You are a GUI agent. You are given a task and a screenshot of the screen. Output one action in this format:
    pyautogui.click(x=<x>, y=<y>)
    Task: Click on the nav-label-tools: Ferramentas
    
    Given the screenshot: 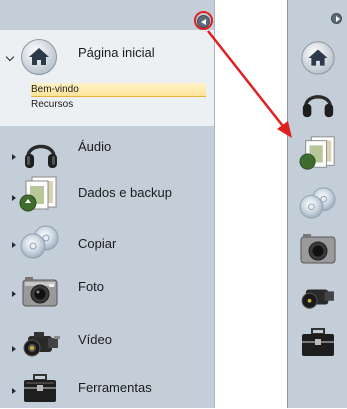 What is the action you would take?
    pyautogui.click(x=115, y=387)
    